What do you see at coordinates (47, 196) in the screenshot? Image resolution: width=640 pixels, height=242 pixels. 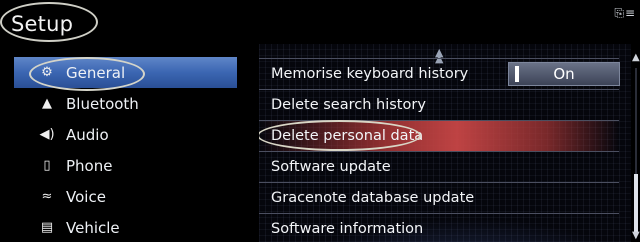 I see `voice-icon: ≈` at bounding box center [47, 196].